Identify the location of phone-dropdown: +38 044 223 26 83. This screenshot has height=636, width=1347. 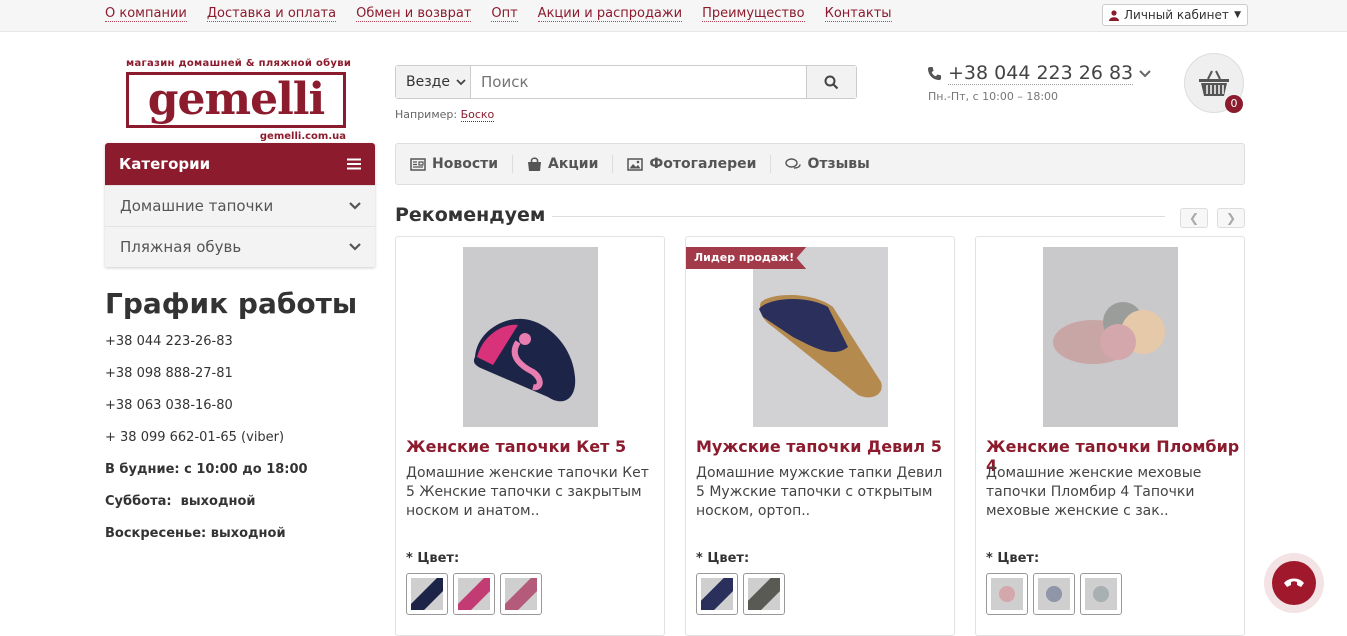
(1039, 73).